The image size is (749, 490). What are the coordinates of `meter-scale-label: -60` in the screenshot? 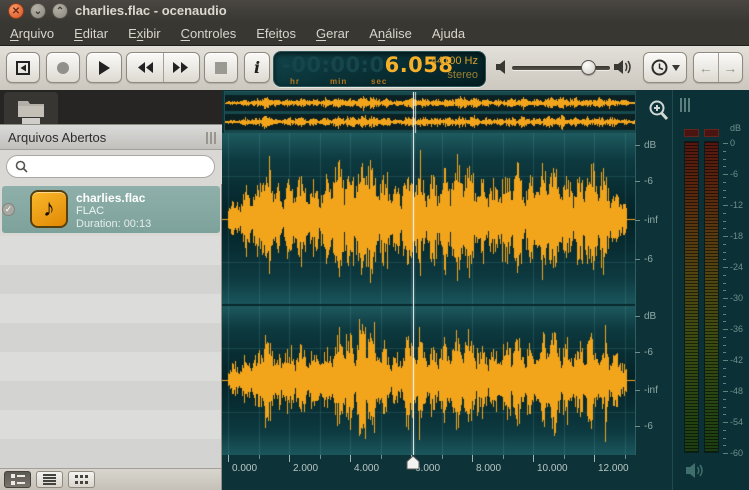 It's located at (737, 453).